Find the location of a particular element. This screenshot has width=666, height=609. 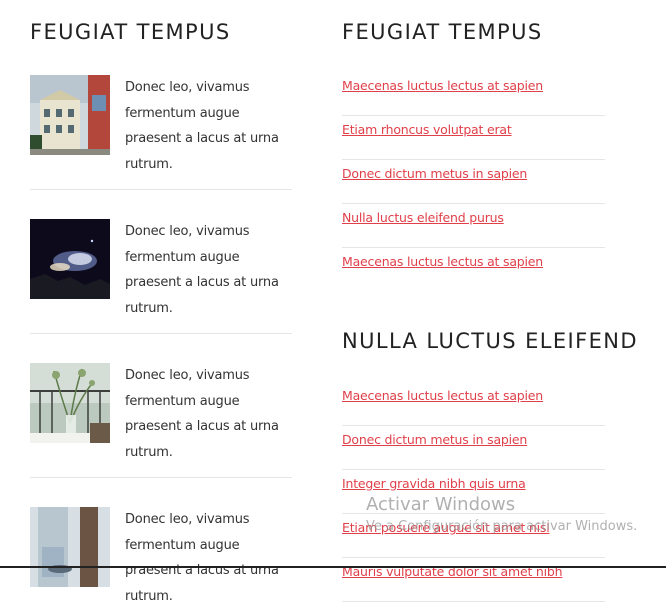

flowers-vase-photo is located at coordinates (70, 403).